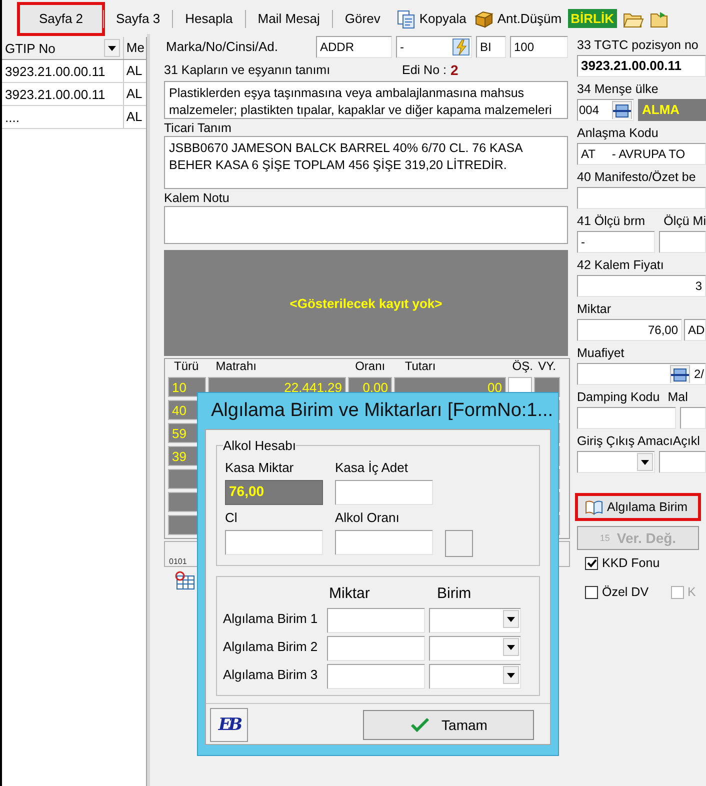  What do you see at coordinates (646, 538) in the screenshot?
I see `button-label: Ver. Değ.` at bounding box center [646, 538].